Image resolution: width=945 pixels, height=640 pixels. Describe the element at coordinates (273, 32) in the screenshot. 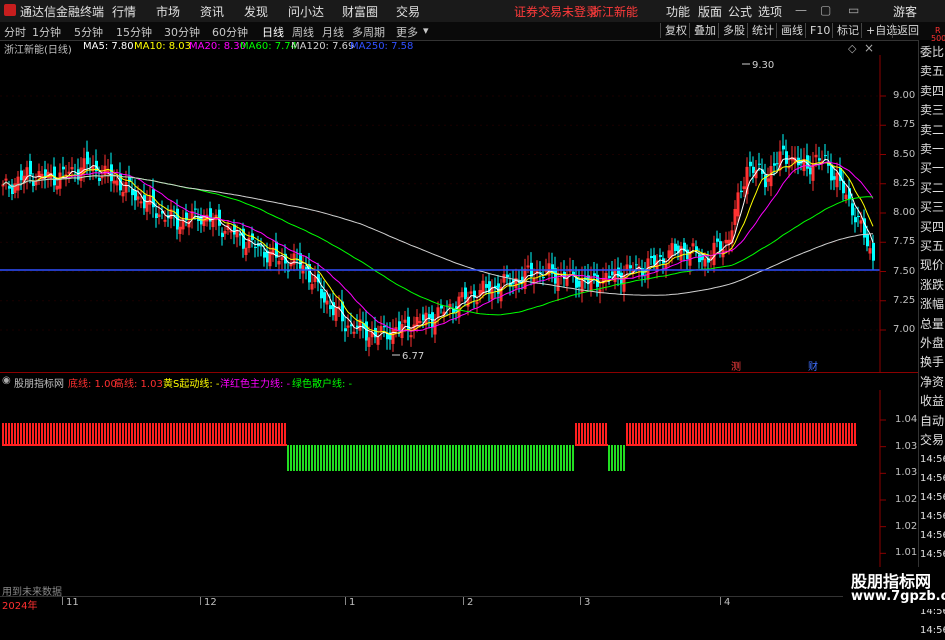

I see `tab-daily: 日线` at that location.